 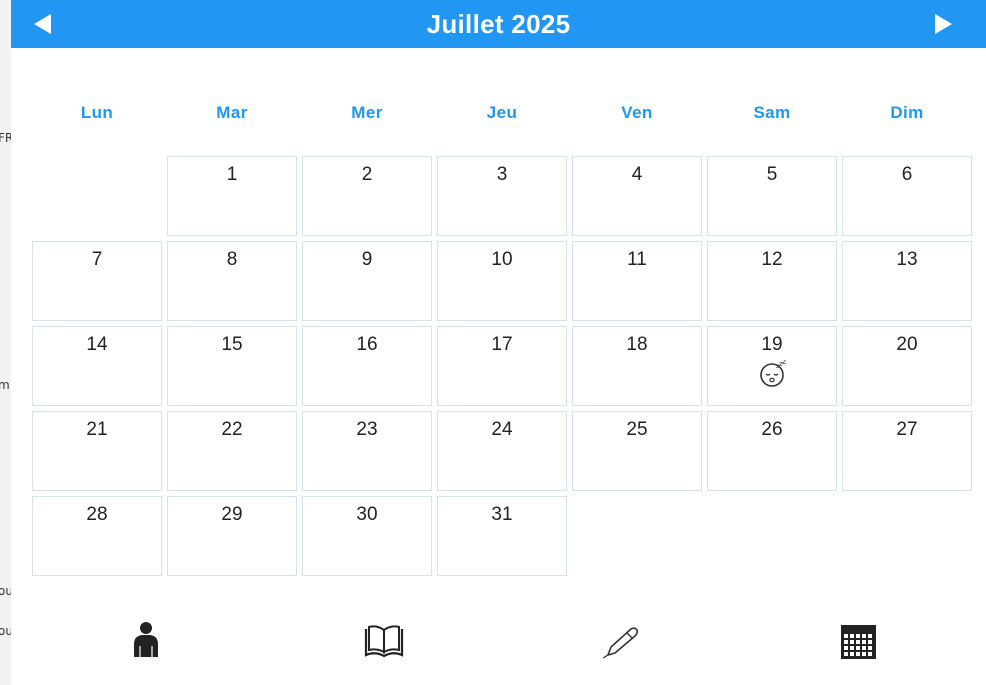 What do you see at coordinates (637, 366) in the screenshot?
I see `day-cell: 18` at bounding box center [637, 366].